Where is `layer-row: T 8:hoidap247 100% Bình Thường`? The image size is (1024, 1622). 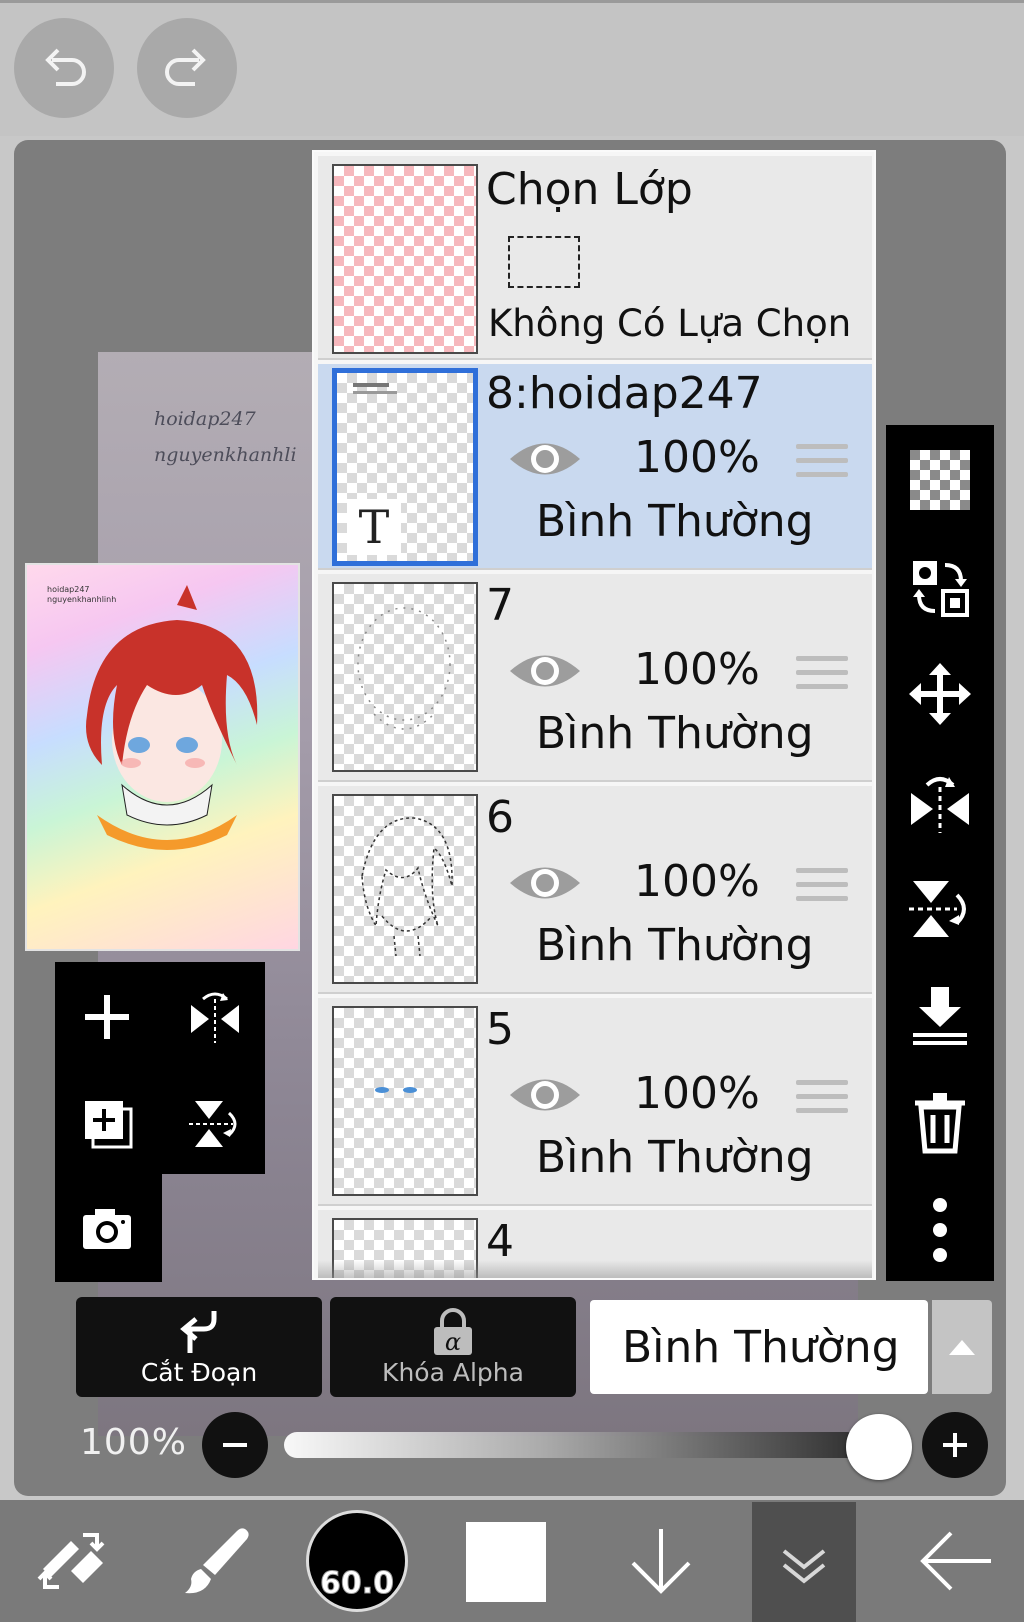 layer-row: T 8:hoidap247 100% Bình Thường is located at coordinates (595, 467).